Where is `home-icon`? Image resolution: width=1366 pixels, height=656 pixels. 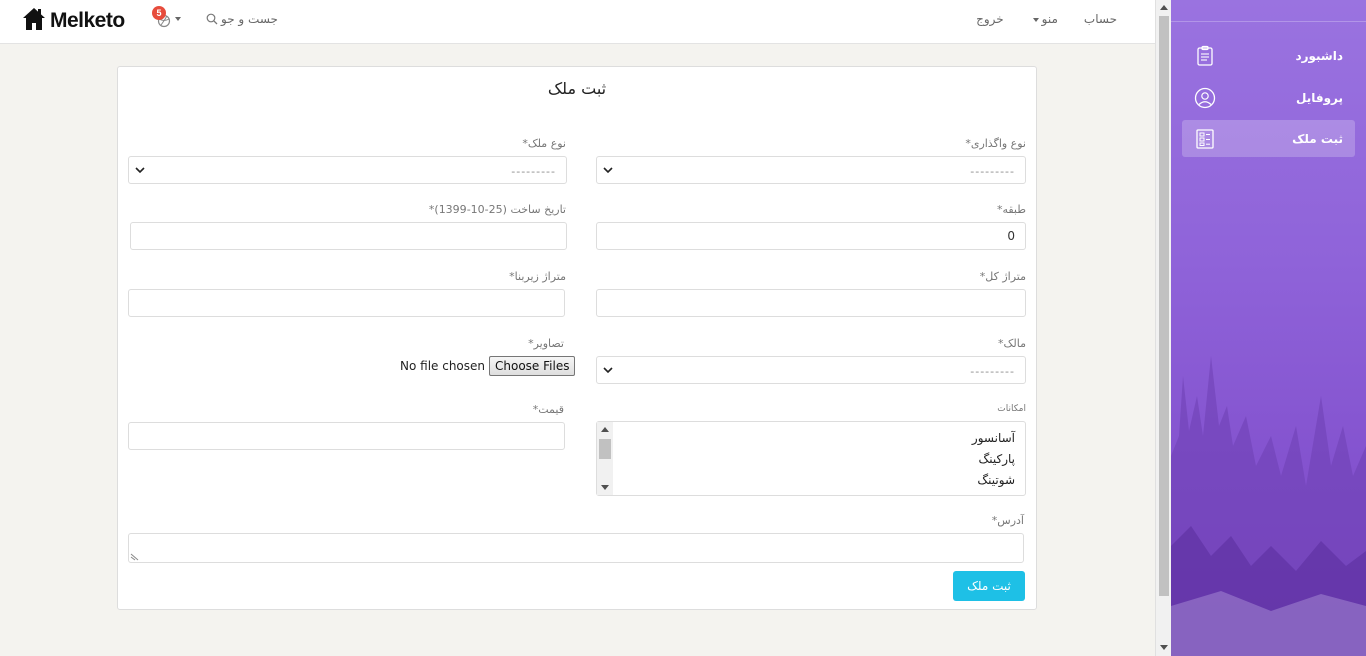
home-icon is located at coordinates (34, 21).